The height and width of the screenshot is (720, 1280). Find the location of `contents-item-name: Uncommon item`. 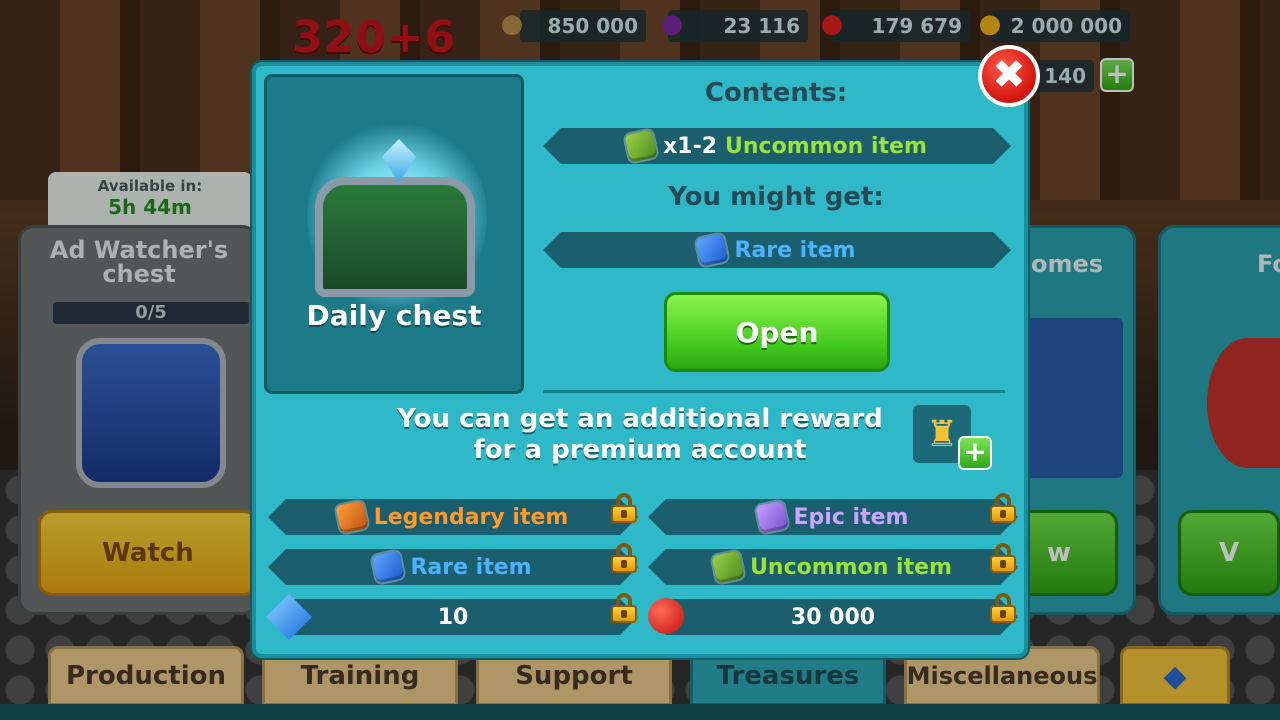

contents-item-name: Uncommon item is located at coordinates (826, 146).